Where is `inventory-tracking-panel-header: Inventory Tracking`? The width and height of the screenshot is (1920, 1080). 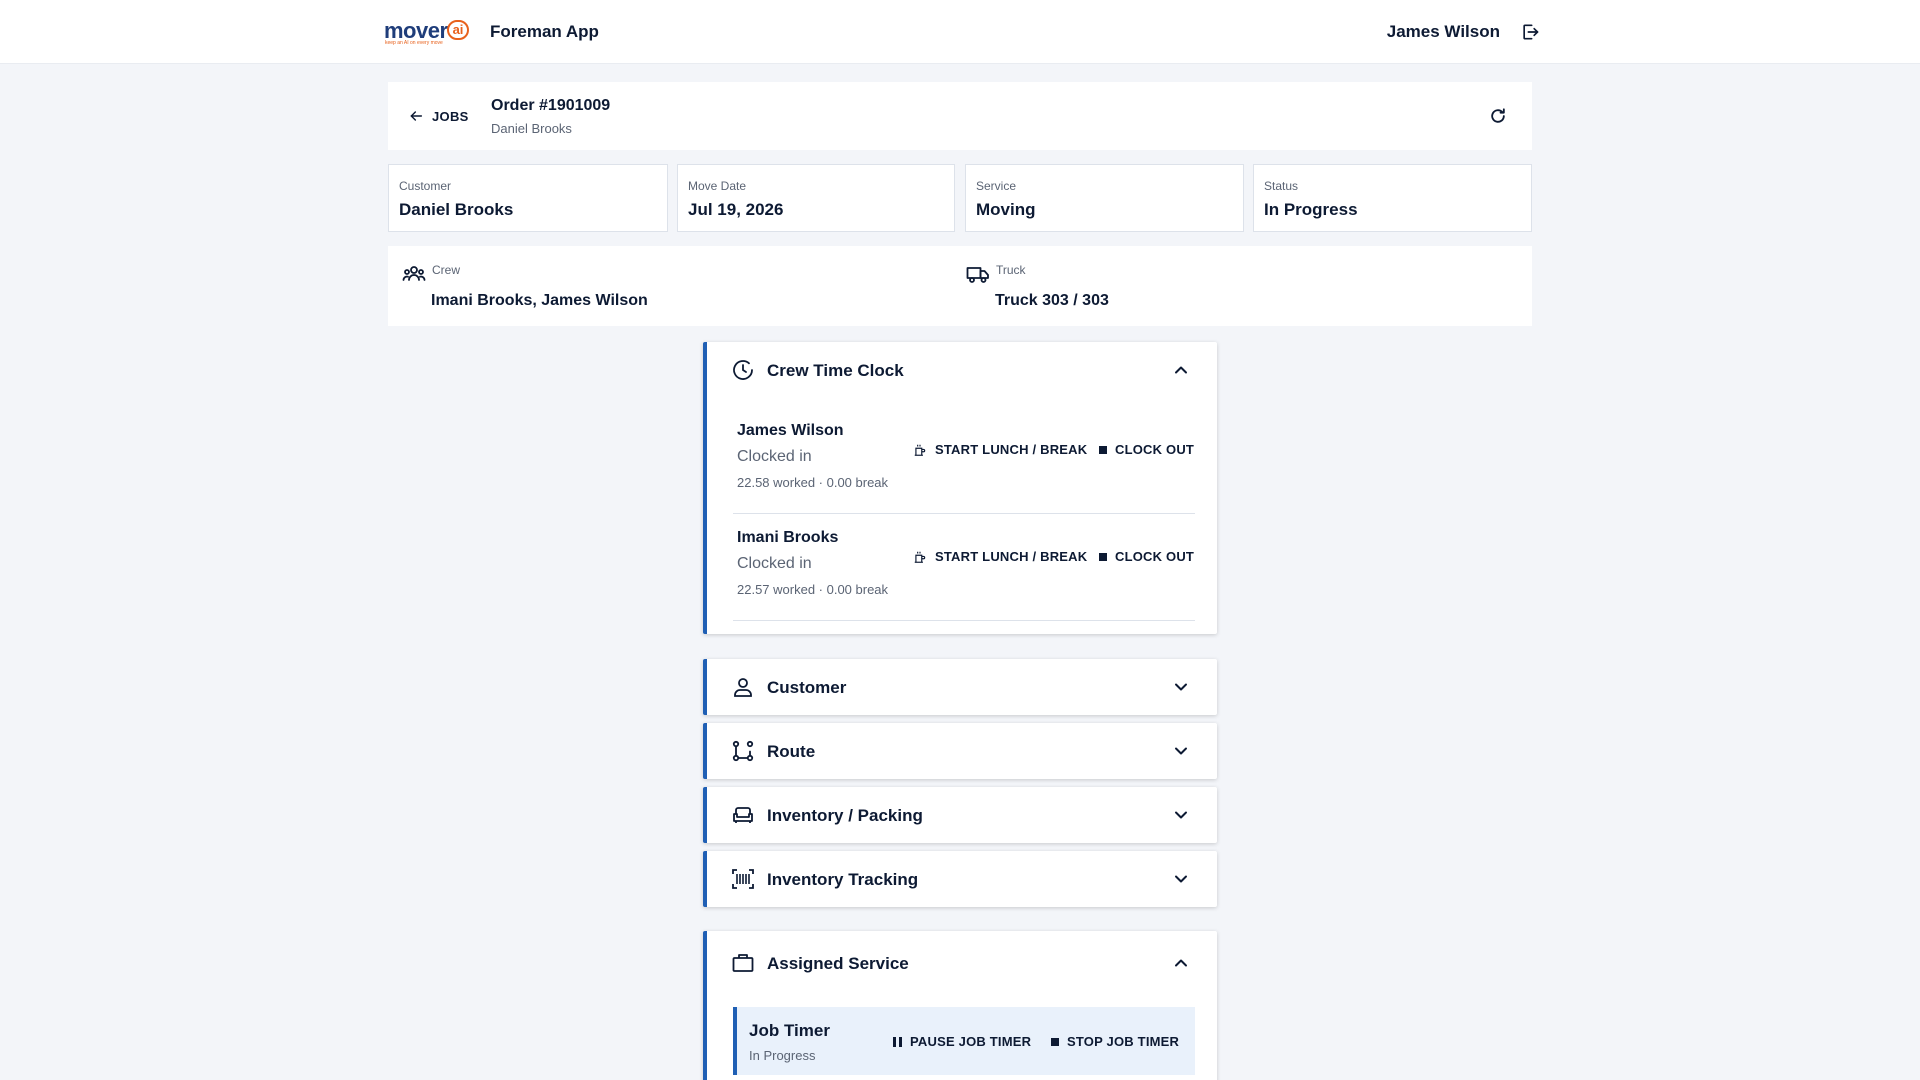 inventory-tracking-panel-header: Inventory Tracking is located at coordinates (962, 879).